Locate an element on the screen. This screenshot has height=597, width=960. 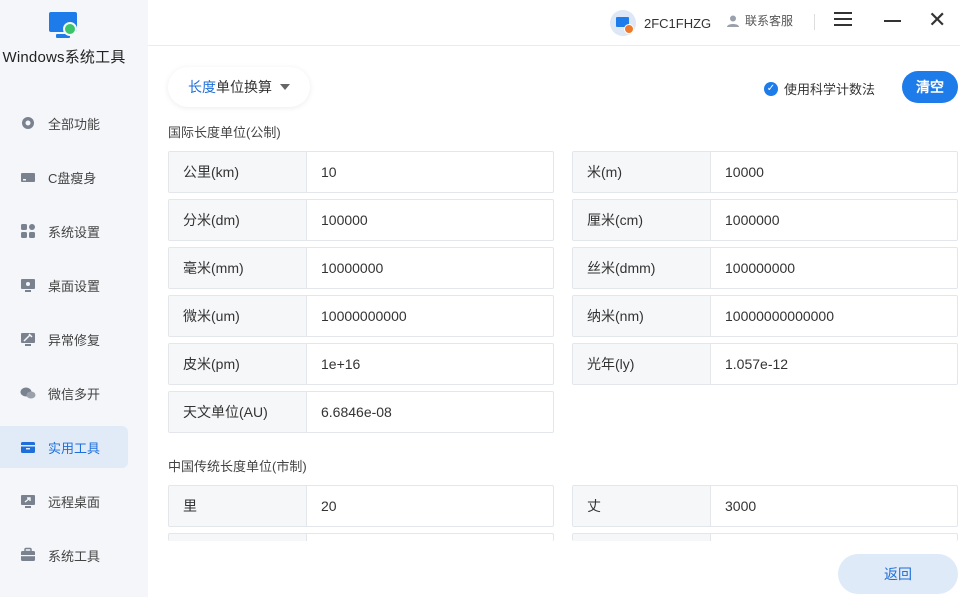
sidebar-item-desktop-settings: 桌面设置 is located at coordinates (74, 285).